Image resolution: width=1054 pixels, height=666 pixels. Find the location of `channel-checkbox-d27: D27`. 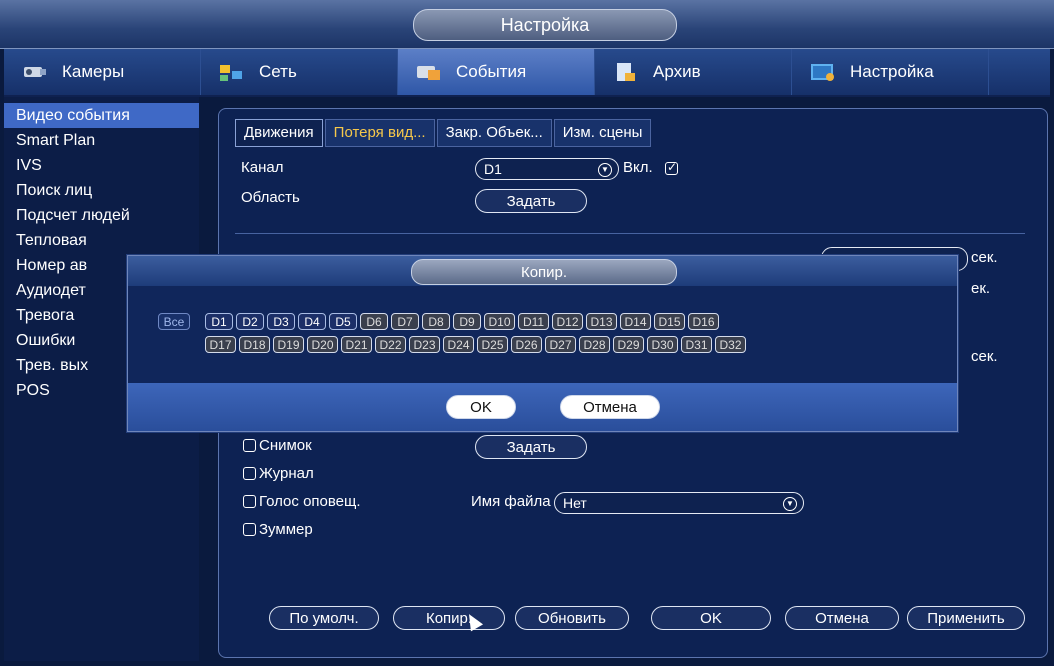

channel-checkbox-d27: D27 is located at coordinates (560, 344).